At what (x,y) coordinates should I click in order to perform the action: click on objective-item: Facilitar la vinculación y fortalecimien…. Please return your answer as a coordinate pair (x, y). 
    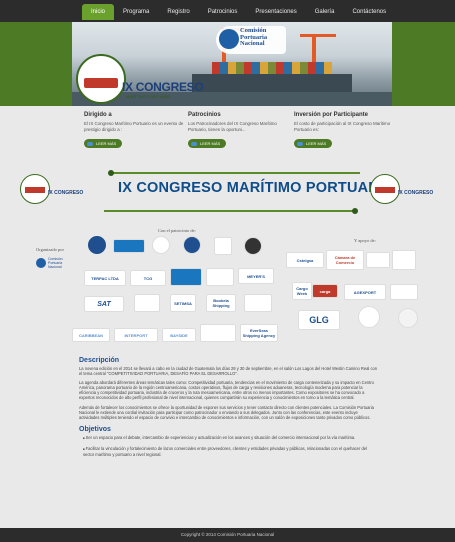
    Looking at the image, I should click on (231, 451).